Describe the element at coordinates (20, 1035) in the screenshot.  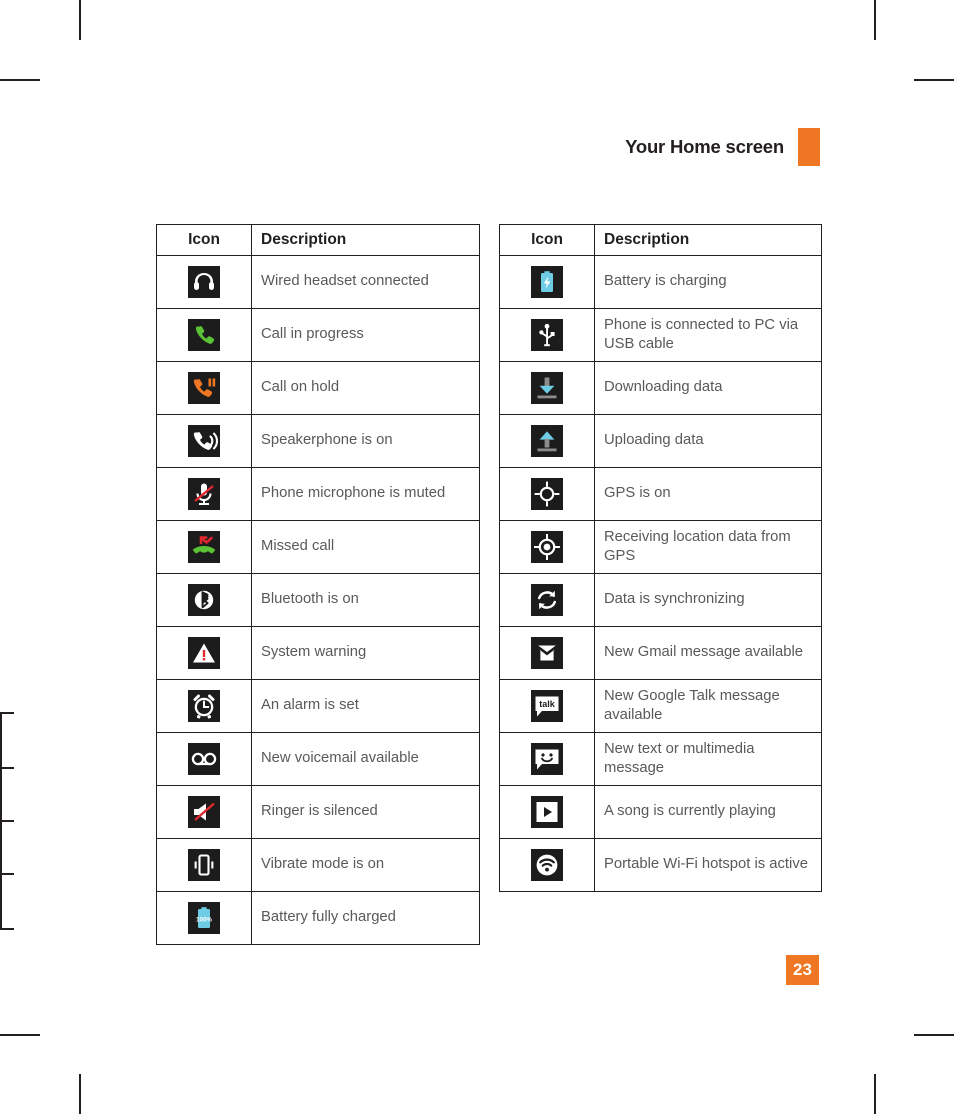
I see `crop-mark-bottom-left-horizontal` at that location.